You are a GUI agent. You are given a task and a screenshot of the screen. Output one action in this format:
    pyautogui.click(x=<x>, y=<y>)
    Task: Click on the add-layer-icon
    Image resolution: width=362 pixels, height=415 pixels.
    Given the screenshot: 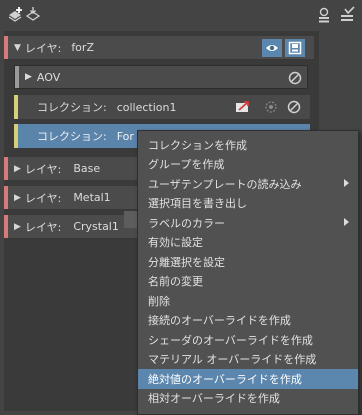 What is the action you would take?
    pyautogui.click(x=15, y=15)
    